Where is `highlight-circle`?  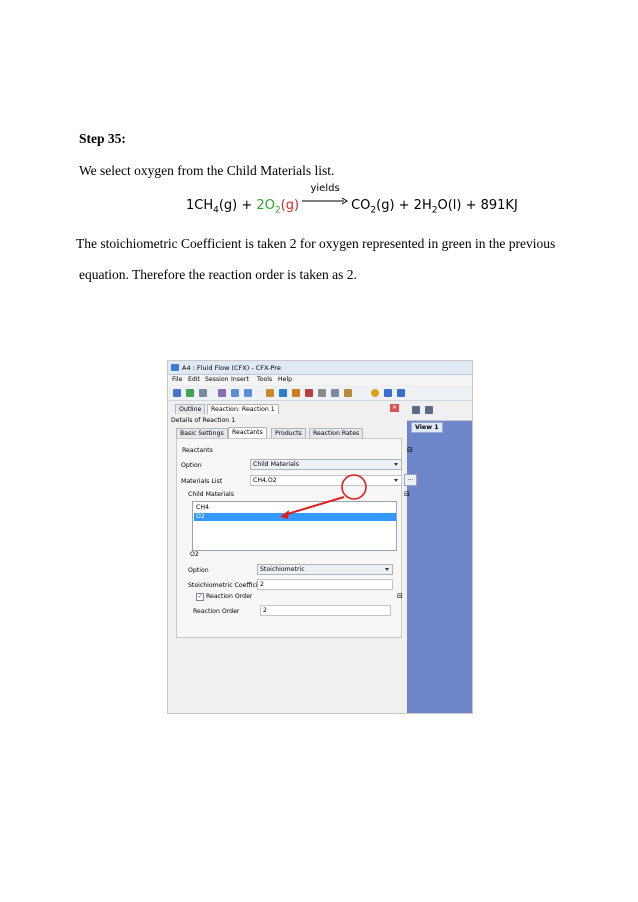 highlight-circle is located at coordinates (354, 487).